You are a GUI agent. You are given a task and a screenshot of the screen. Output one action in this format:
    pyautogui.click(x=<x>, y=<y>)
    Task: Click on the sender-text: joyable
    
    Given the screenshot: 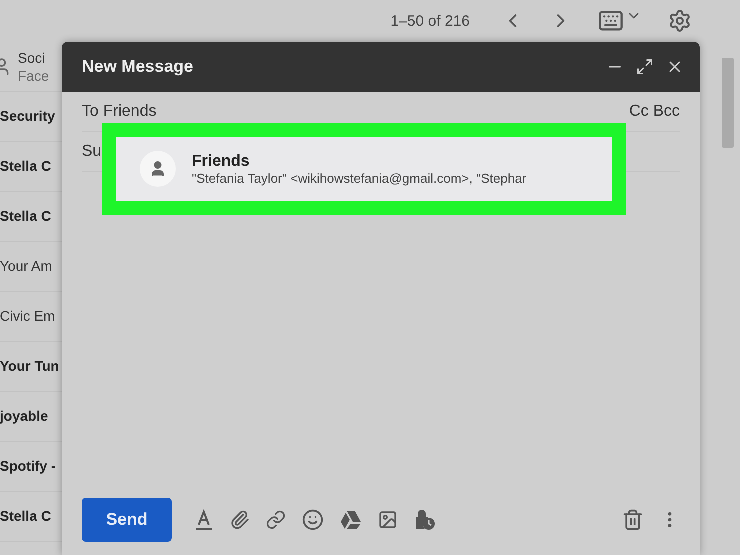 What is the action you would take?
    pyautogui.click(x=24, y=416)
    